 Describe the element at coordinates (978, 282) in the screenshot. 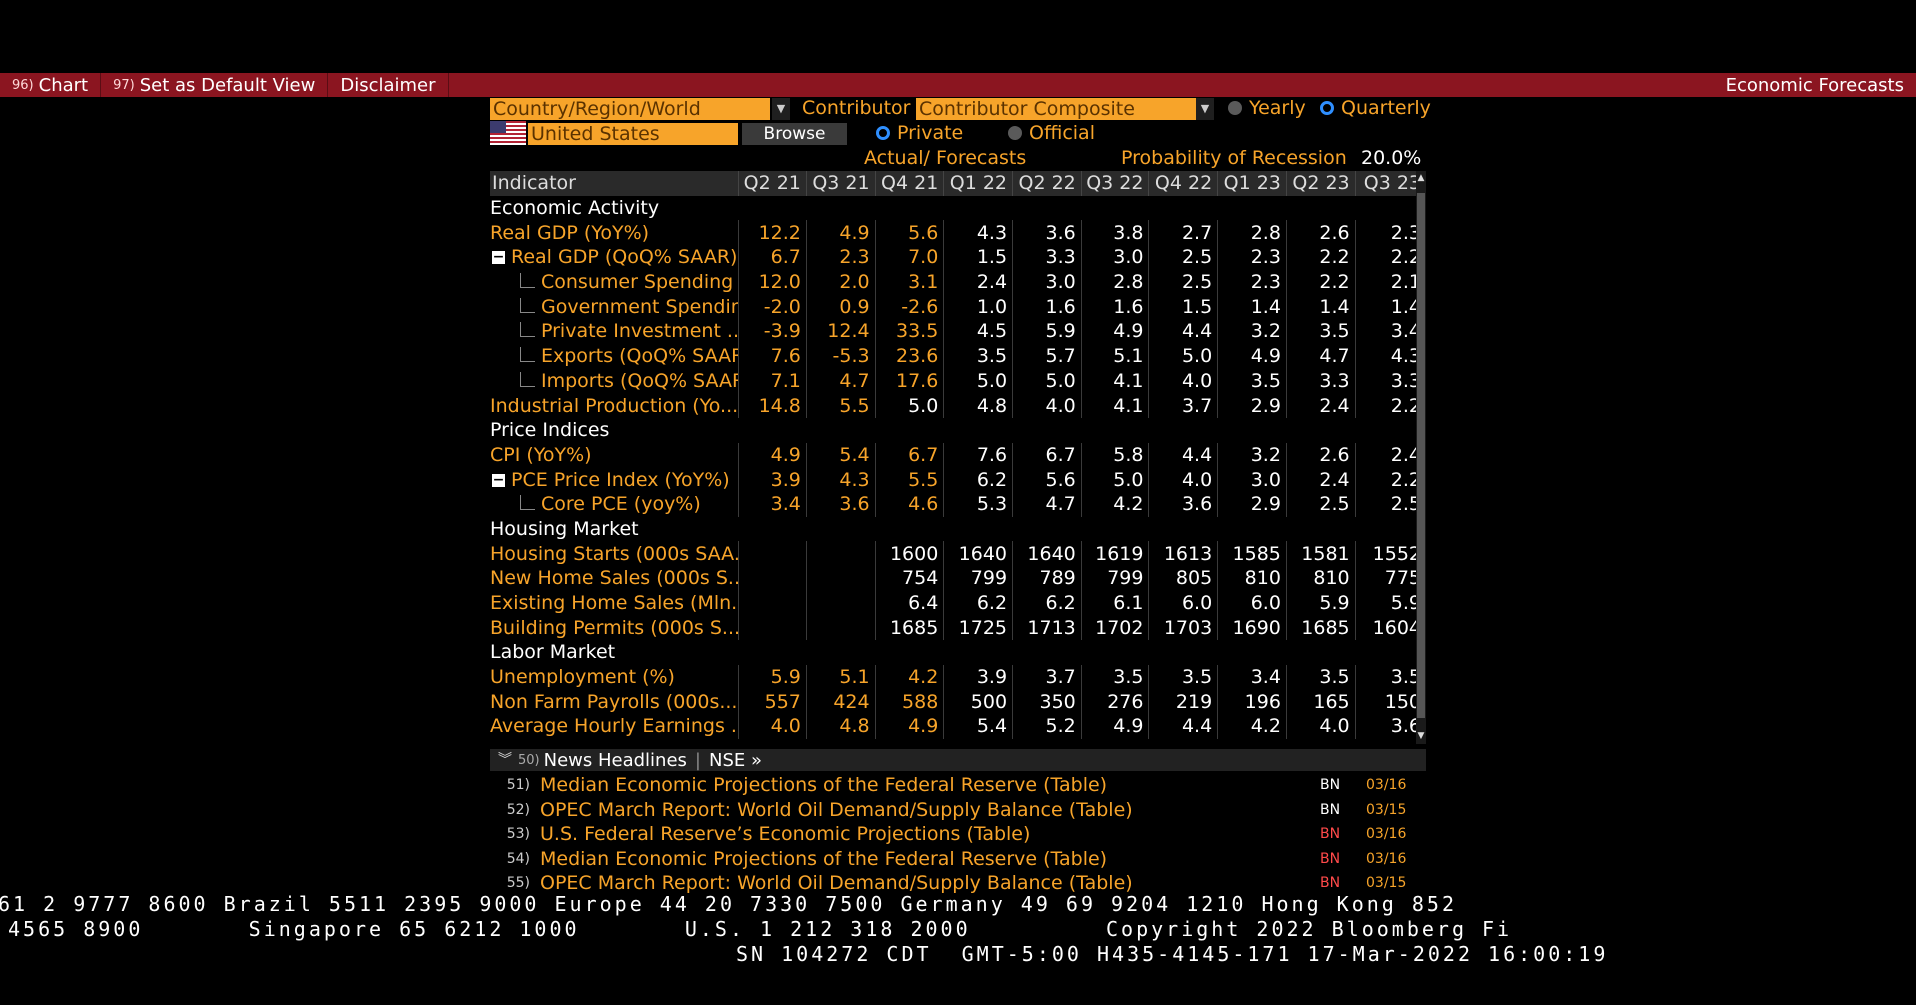

I see `table-cell: 2.4` at that location.